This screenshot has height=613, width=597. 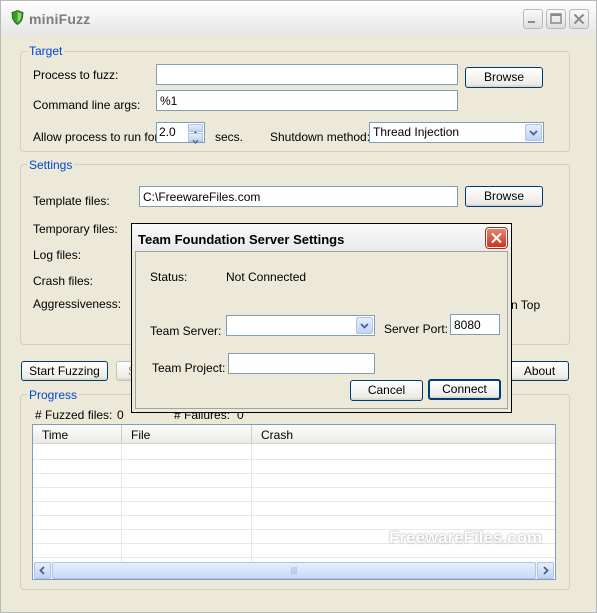 What do you see at coordinates (169, 277) in the screenshot?
I see `status-label: Status:` at bounding box center [169, 277].